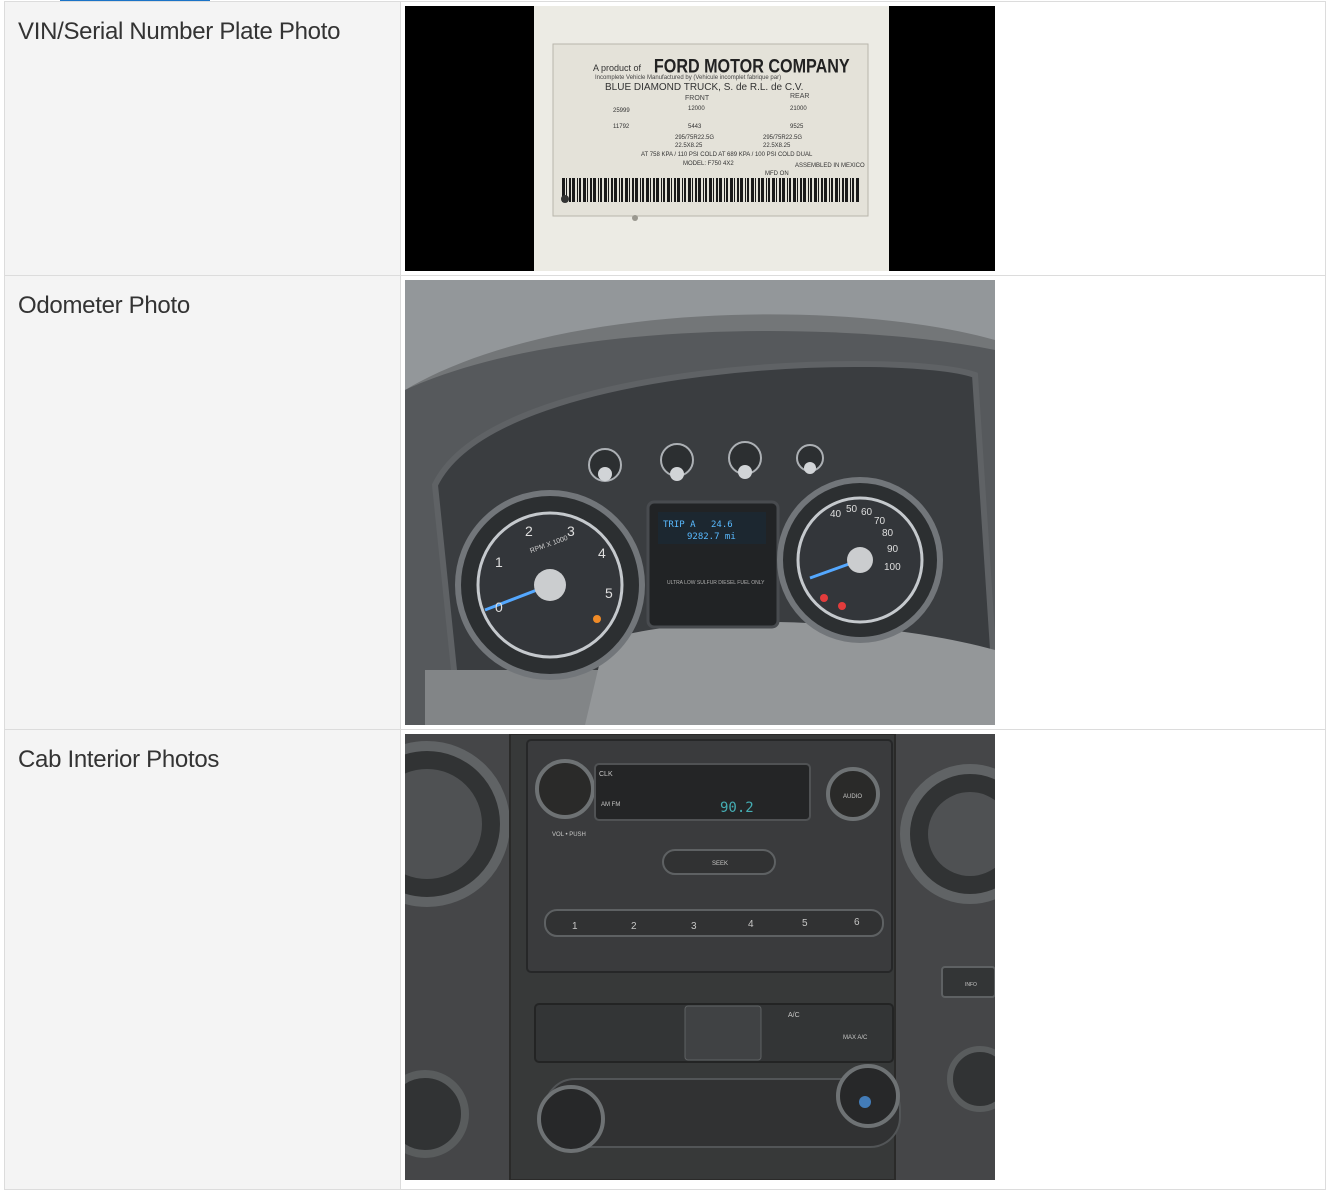  I want to click on plate-model: MODEL: F750 4X2, so click(708, 164).